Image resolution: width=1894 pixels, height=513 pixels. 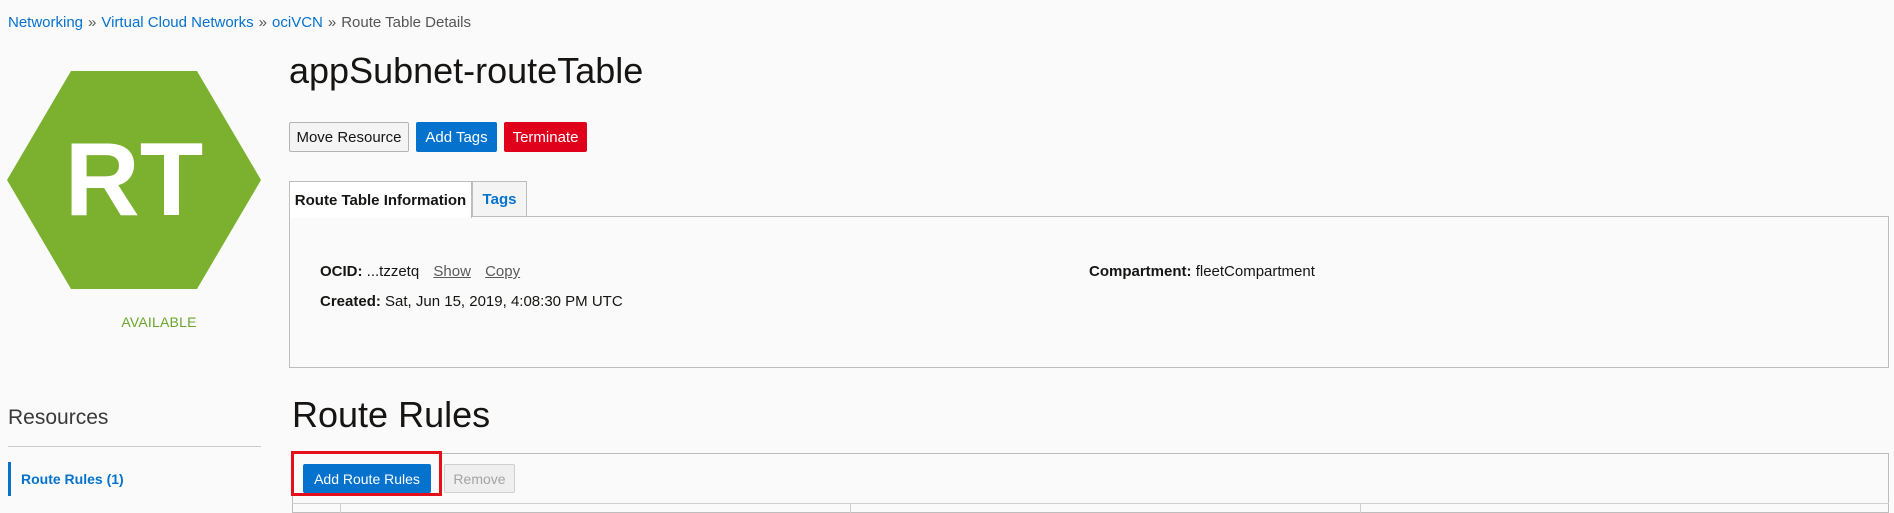 What do you see at coordinates (502, 271) in the screenshot?
I see `ocid-copy-link: Copy` at bounding box center [502, 271].